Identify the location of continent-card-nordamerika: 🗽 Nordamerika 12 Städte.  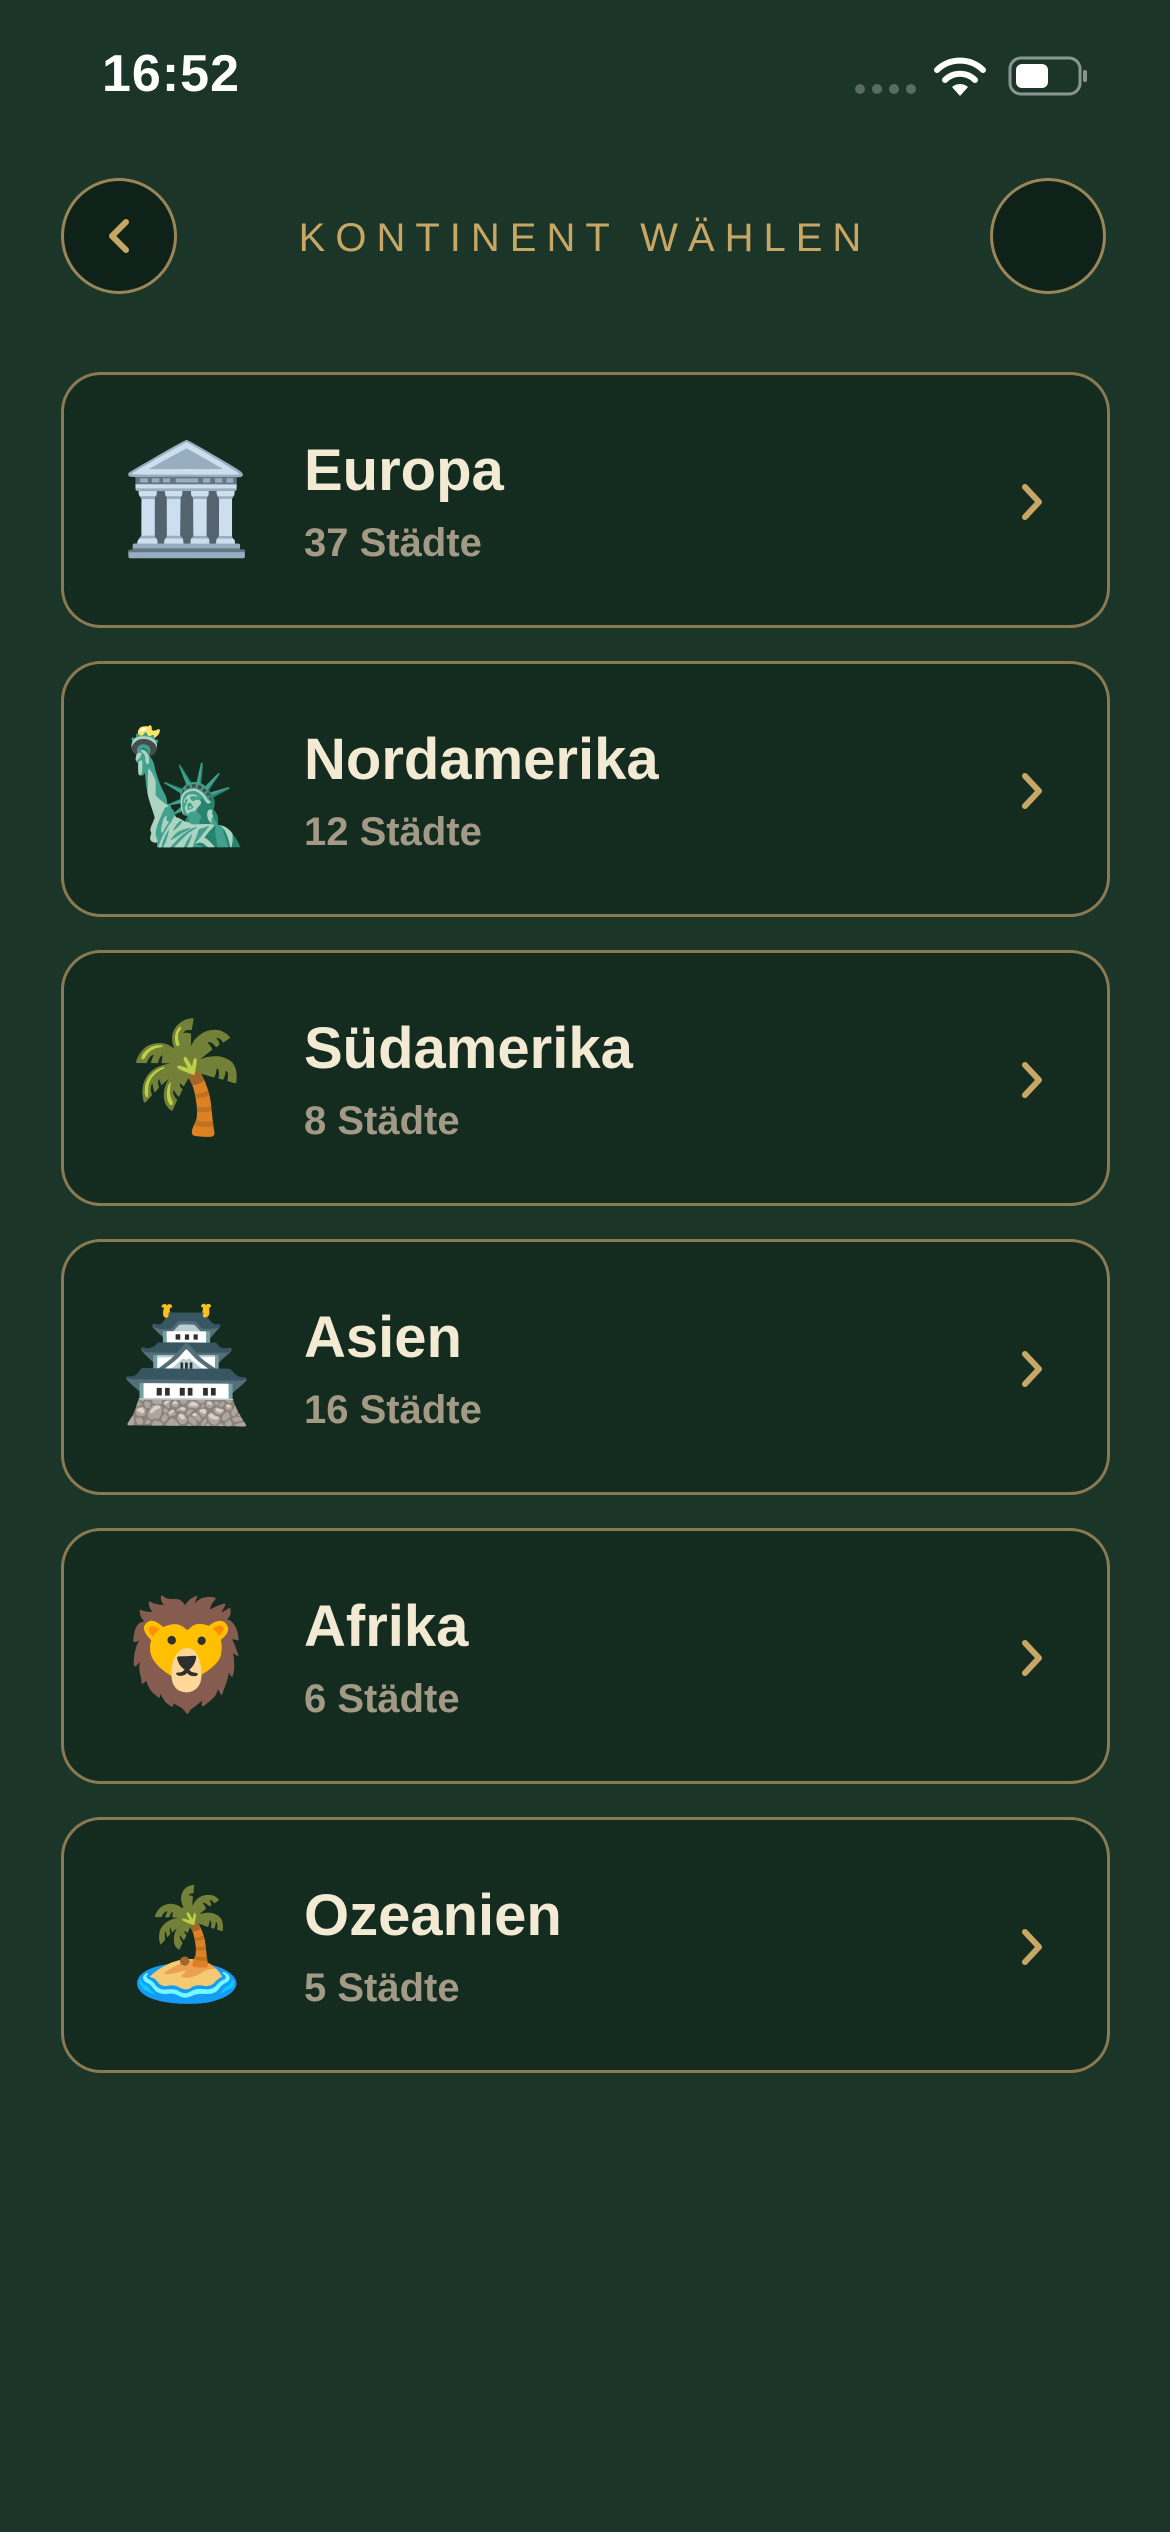
(585, 789).